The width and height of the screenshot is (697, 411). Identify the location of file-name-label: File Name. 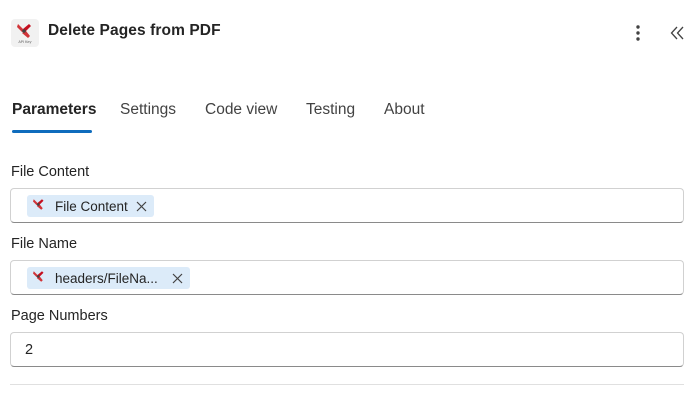
(44, 244).